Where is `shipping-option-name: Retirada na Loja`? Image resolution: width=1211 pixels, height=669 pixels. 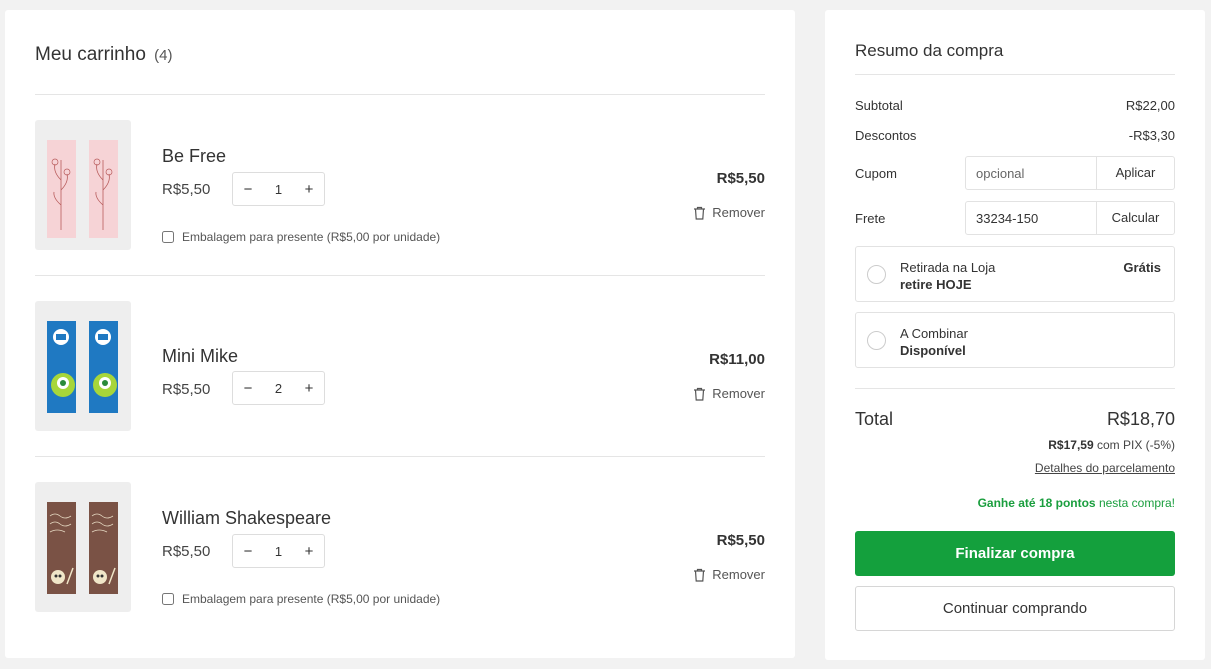
shipping-option-name: Retirada na Loja is located at coordinates (948, 267).